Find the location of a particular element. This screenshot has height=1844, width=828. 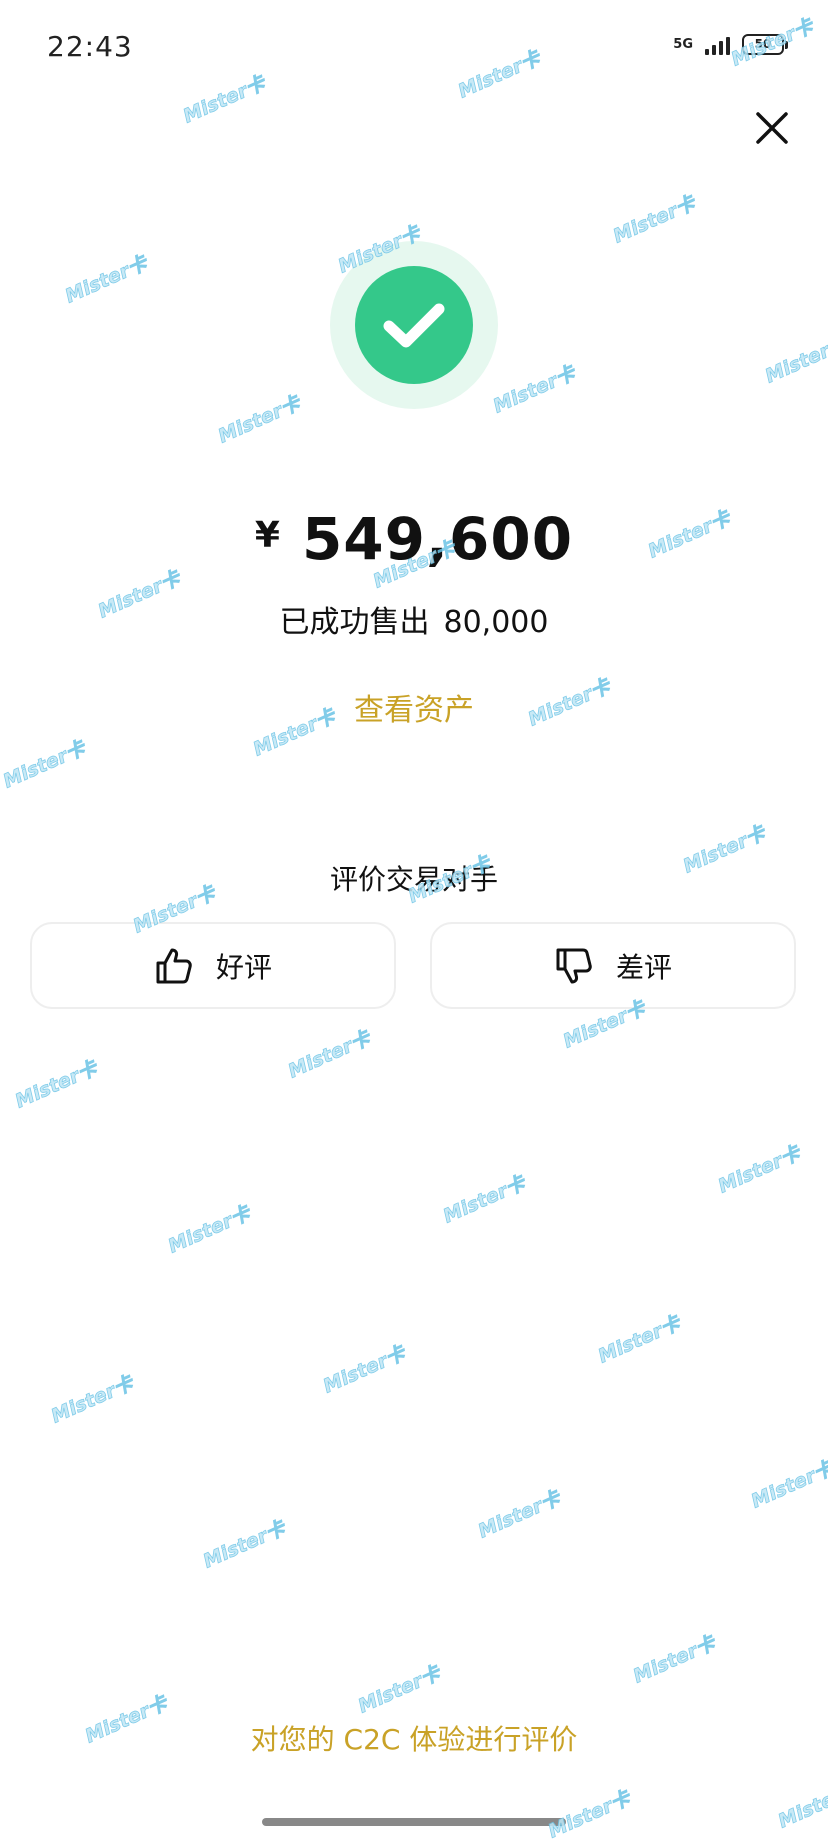

sold-quantity: 80,000 is located at coordinates (496, 622).